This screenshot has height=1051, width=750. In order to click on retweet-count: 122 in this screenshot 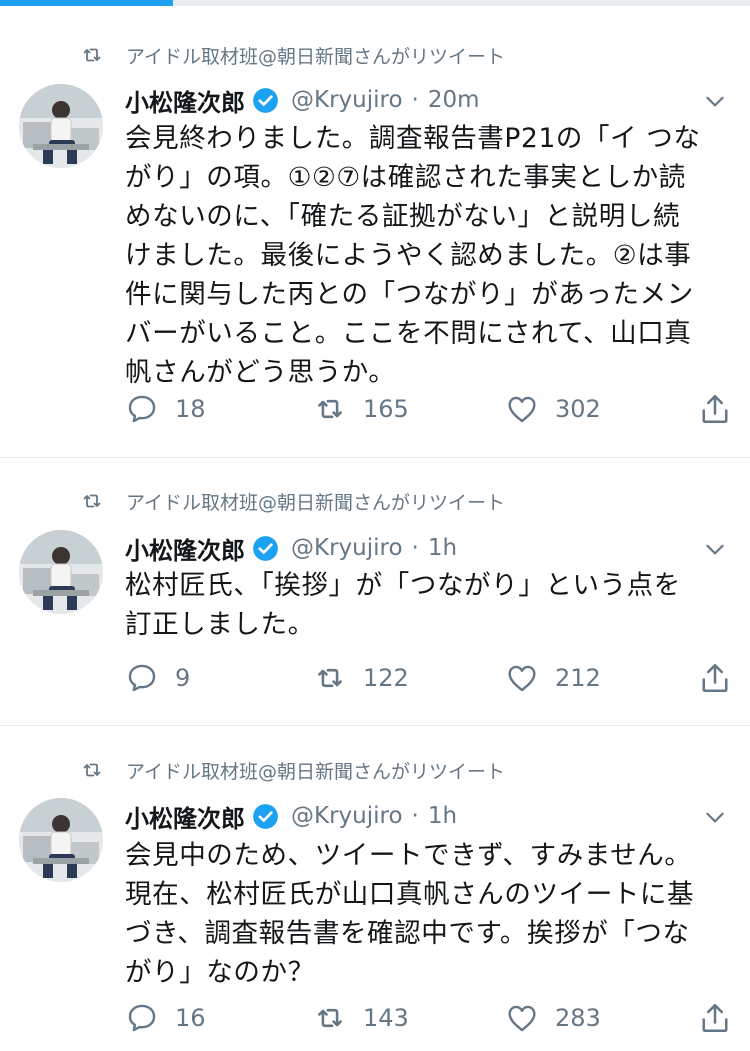, I will do `click(386, 678)`.